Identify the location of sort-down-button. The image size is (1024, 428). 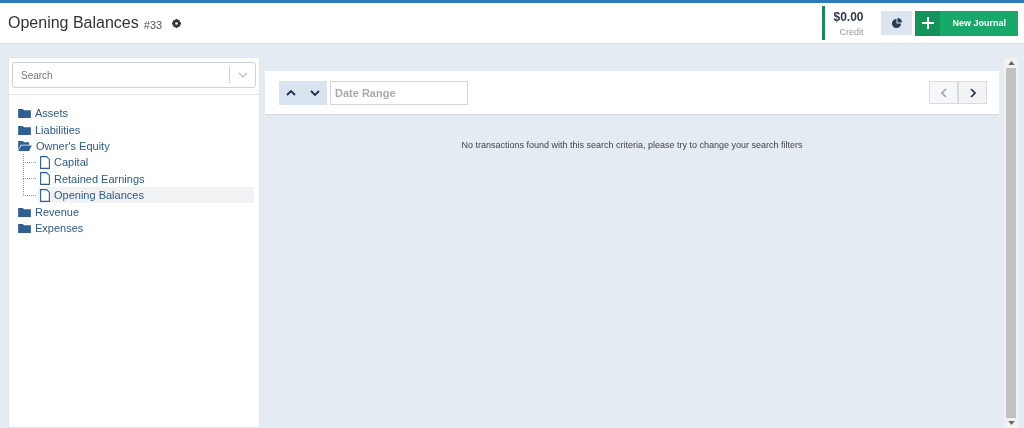
(315, 92).